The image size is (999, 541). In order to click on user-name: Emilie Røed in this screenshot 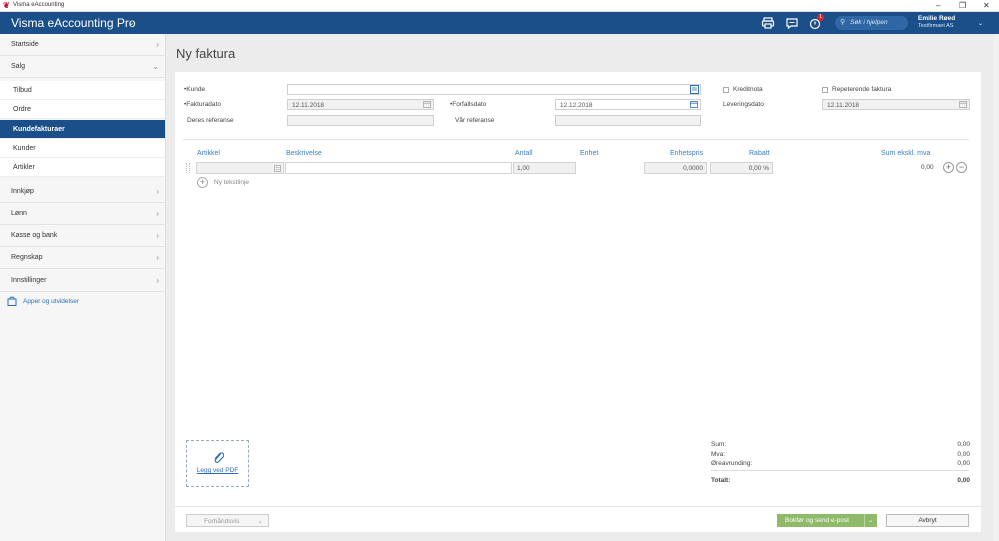, I will do `click(937, 18)`.